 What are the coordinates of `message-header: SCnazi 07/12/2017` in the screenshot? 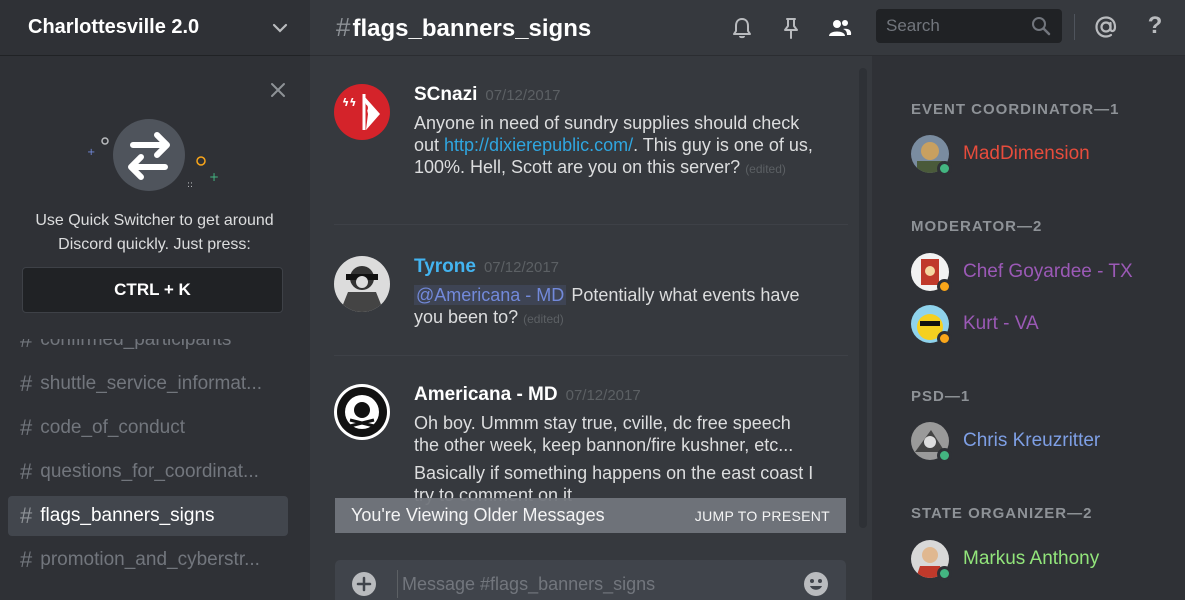 It's located at (487, 95).